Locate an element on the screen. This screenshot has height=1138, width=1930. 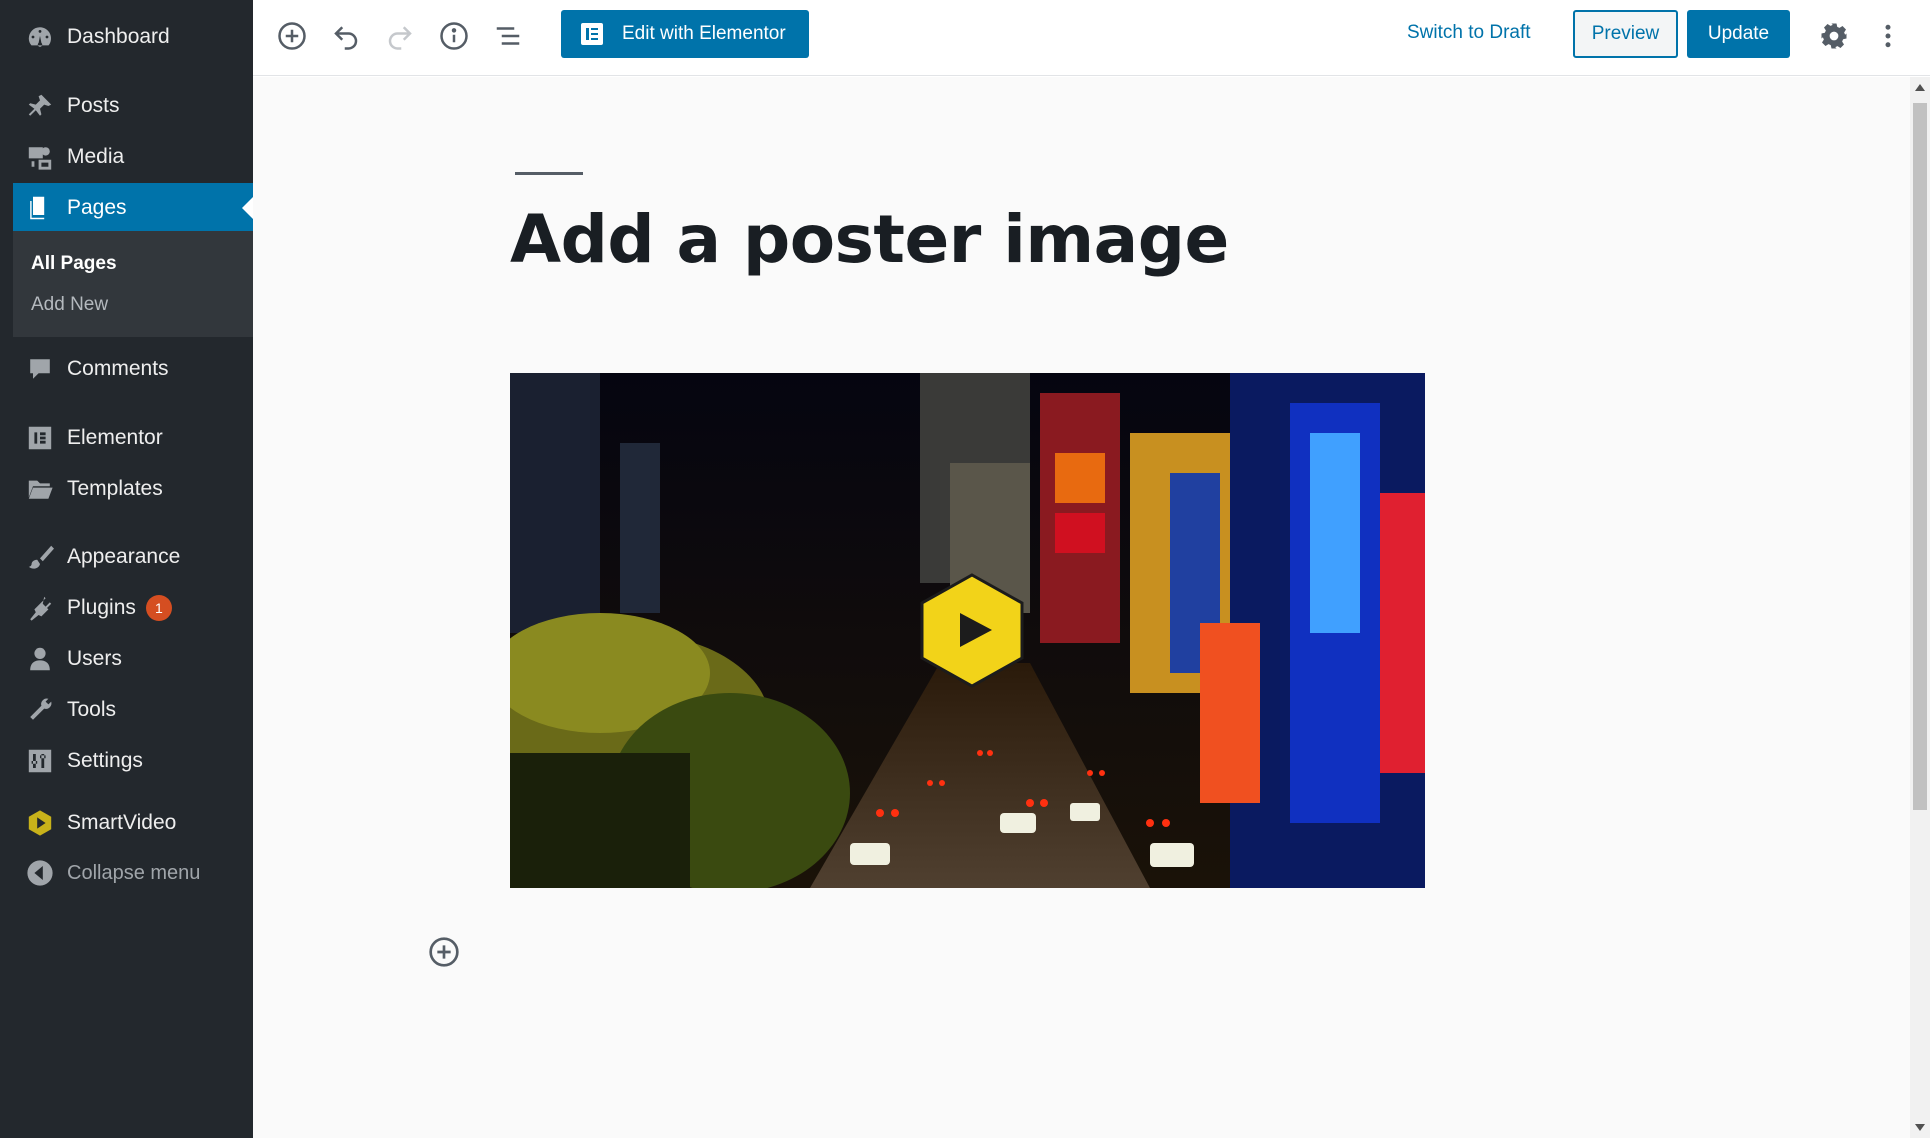
sidebar-item-label: Dashboard is located at coordinates (118, 36).